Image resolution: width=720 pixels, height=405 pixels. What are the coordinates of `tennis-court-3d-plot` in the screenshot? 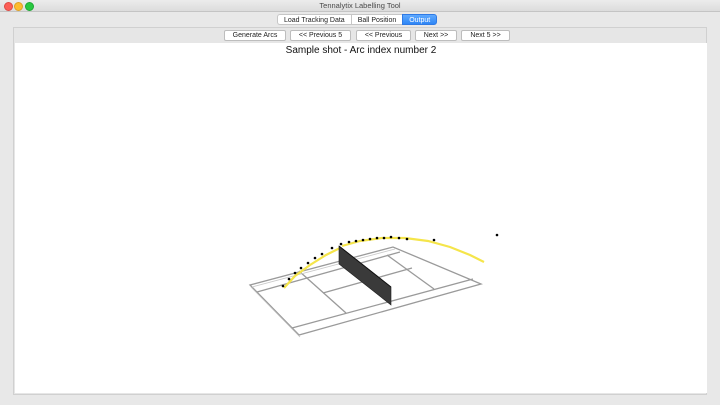 It's located at (373, 285).